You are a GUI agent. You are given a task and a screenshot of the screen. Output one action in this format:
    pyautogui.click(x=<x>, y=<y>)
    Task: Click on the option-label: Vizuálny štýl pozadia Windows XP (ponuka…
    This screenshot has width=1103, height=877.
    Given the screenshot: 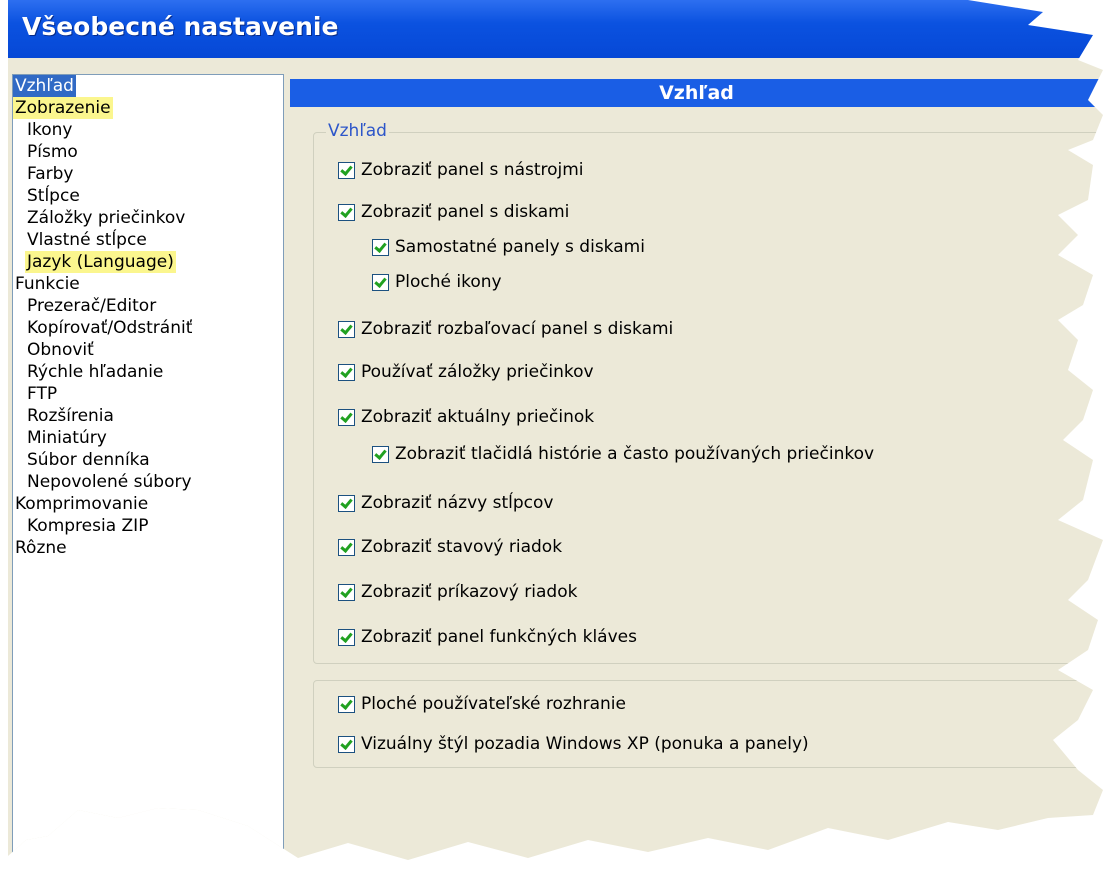 What is the action you would take?
    pyautogui.click(x=585, y=744)
    